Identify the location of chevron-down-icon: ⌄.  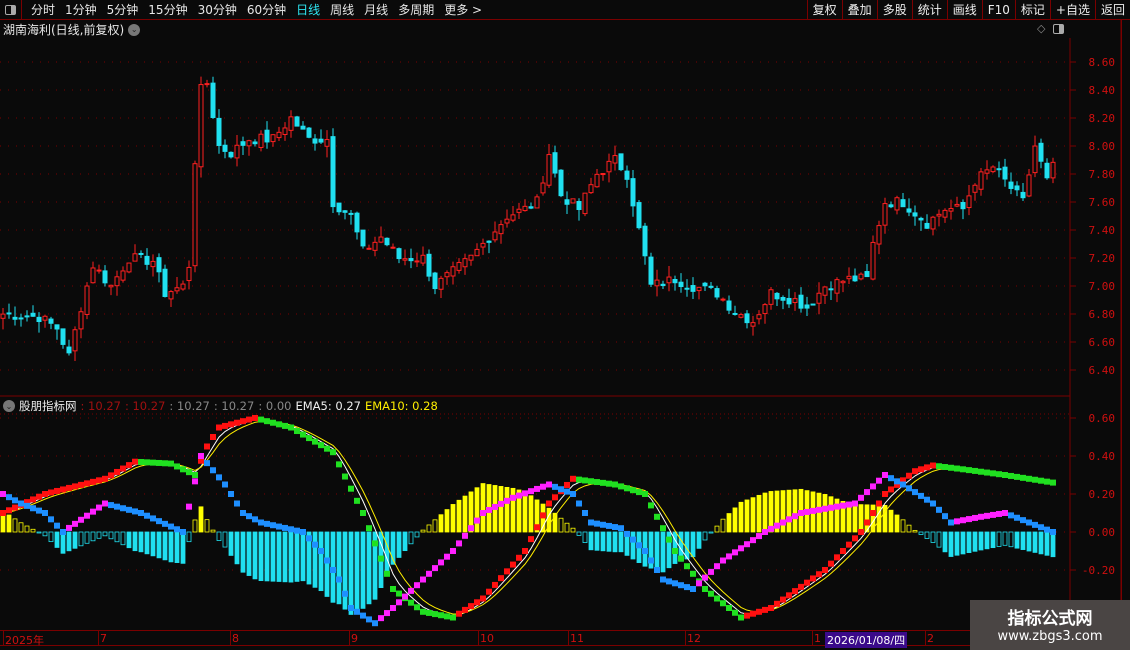
(9, 406).